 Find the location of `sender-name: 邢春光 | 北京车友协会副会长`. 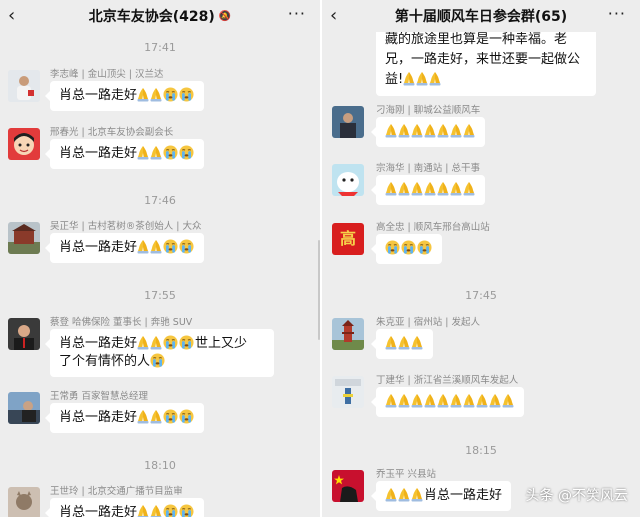

sender-name: 邢春光 | 北京车友协会副会长 is located at coordinates (112, 132).